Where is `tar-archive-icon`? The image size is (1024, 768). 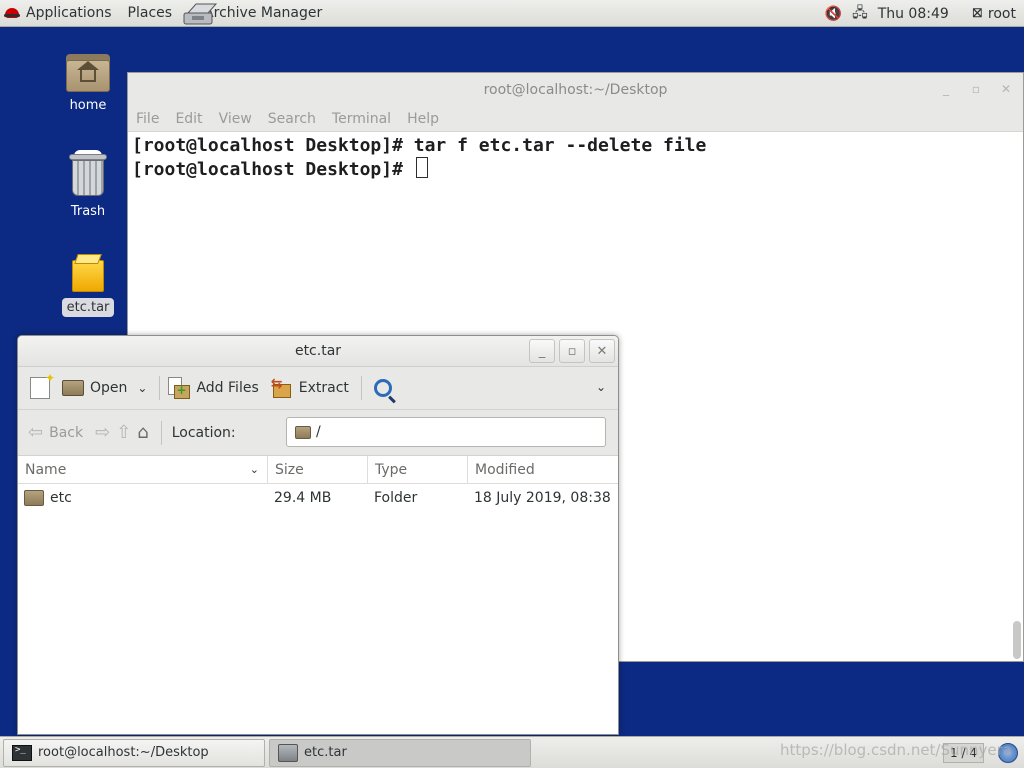 tar-archive-icon is located at coordinates (88, 273).